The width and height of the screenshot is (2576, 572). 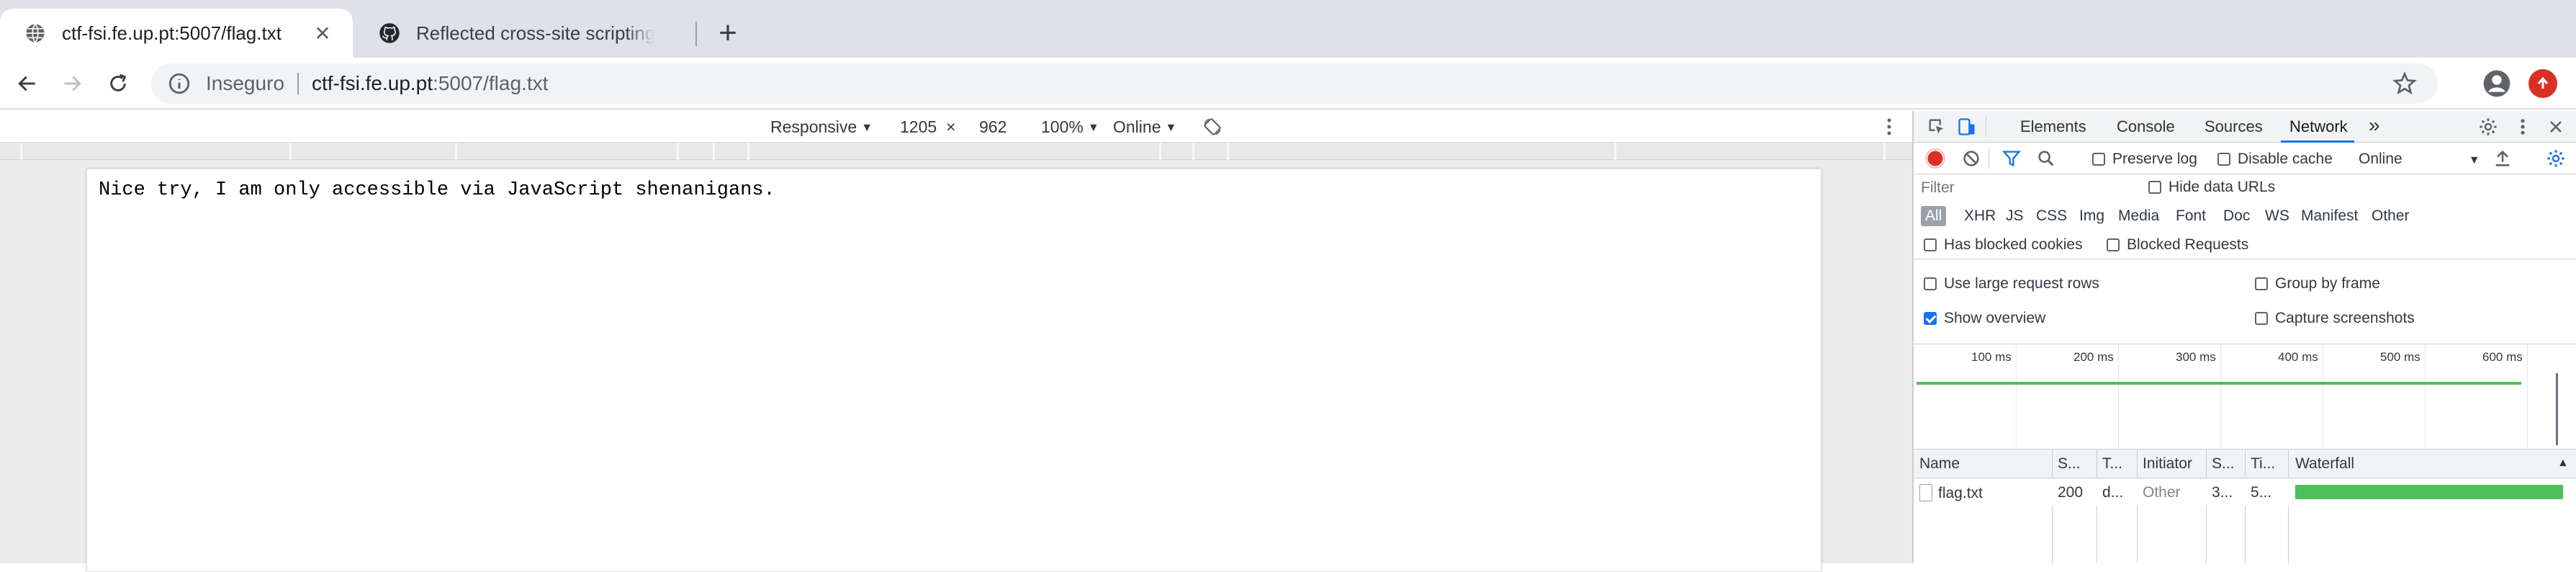 I want to click on ruler-segment, so click(x=1193, y=151).